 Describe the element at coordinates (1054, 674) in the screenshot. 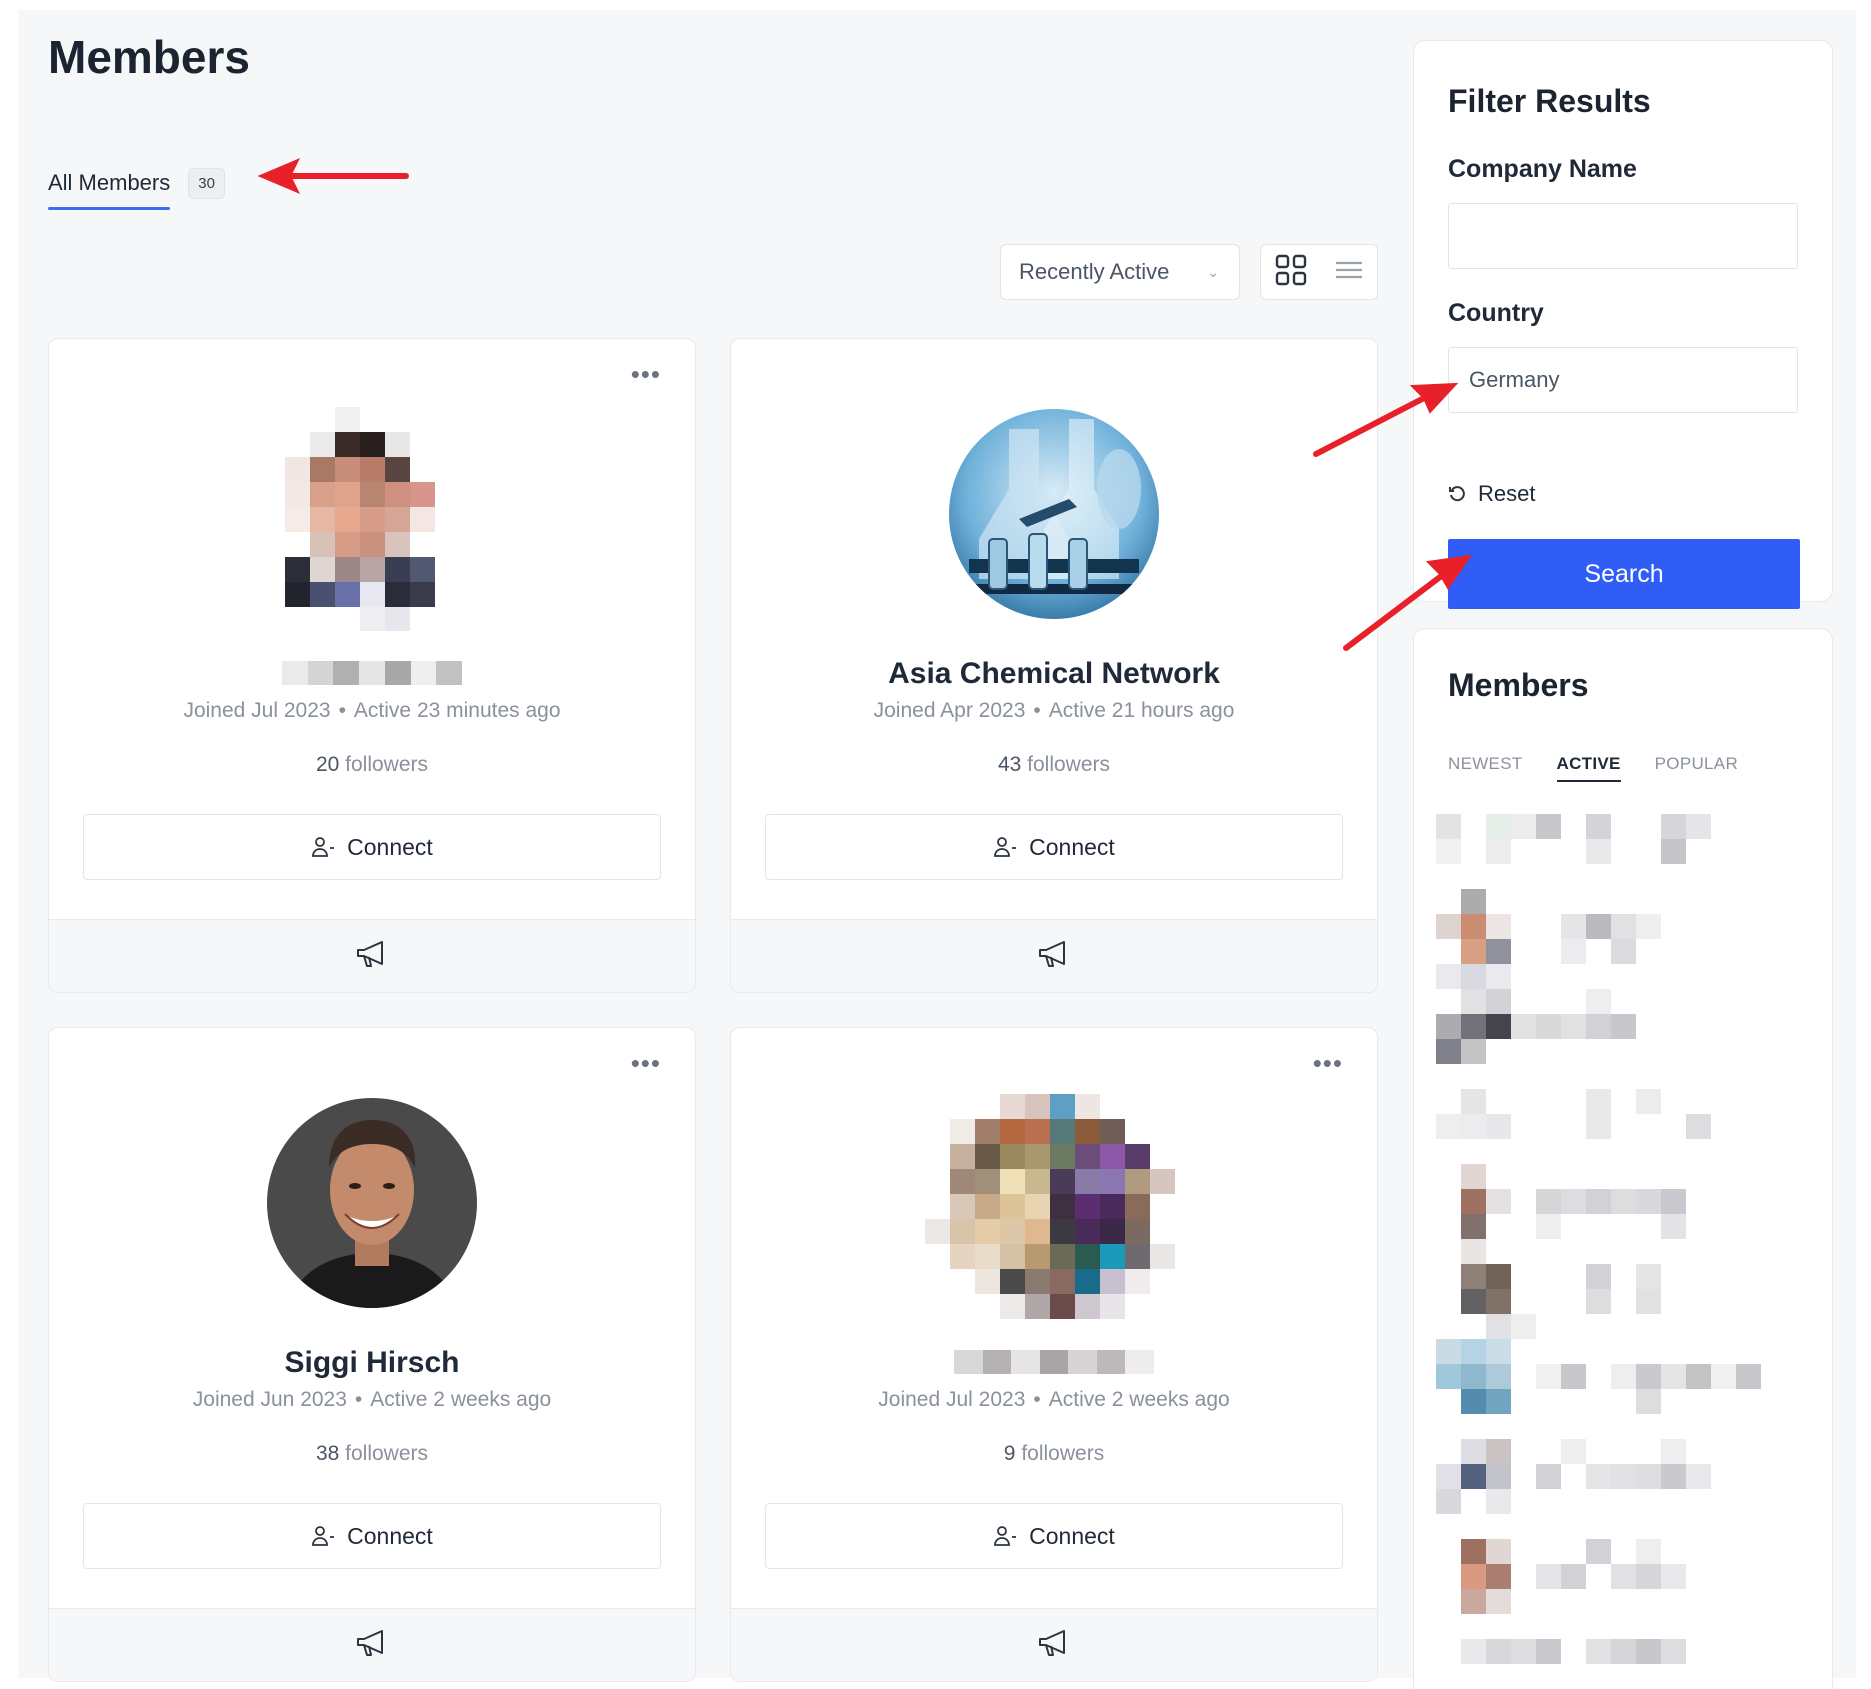

I see `member-name: Asia Chemical Network` at that location.